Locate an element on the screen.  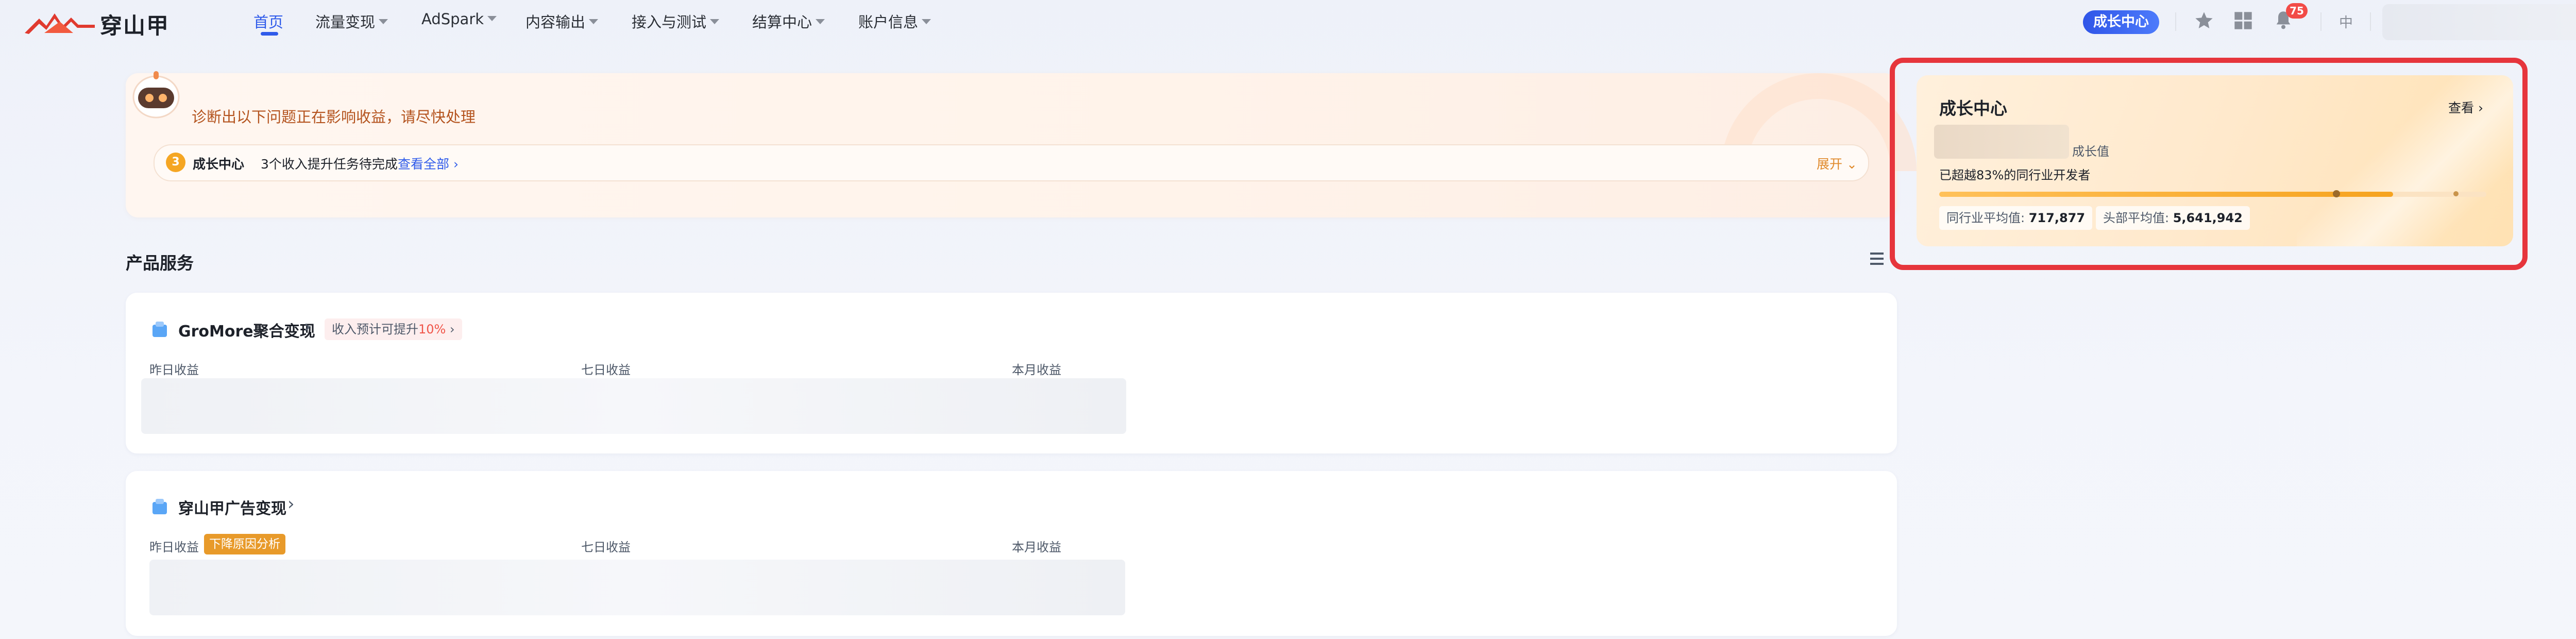
nav-label: 接入与测试 is located at coordinates (669, 22).